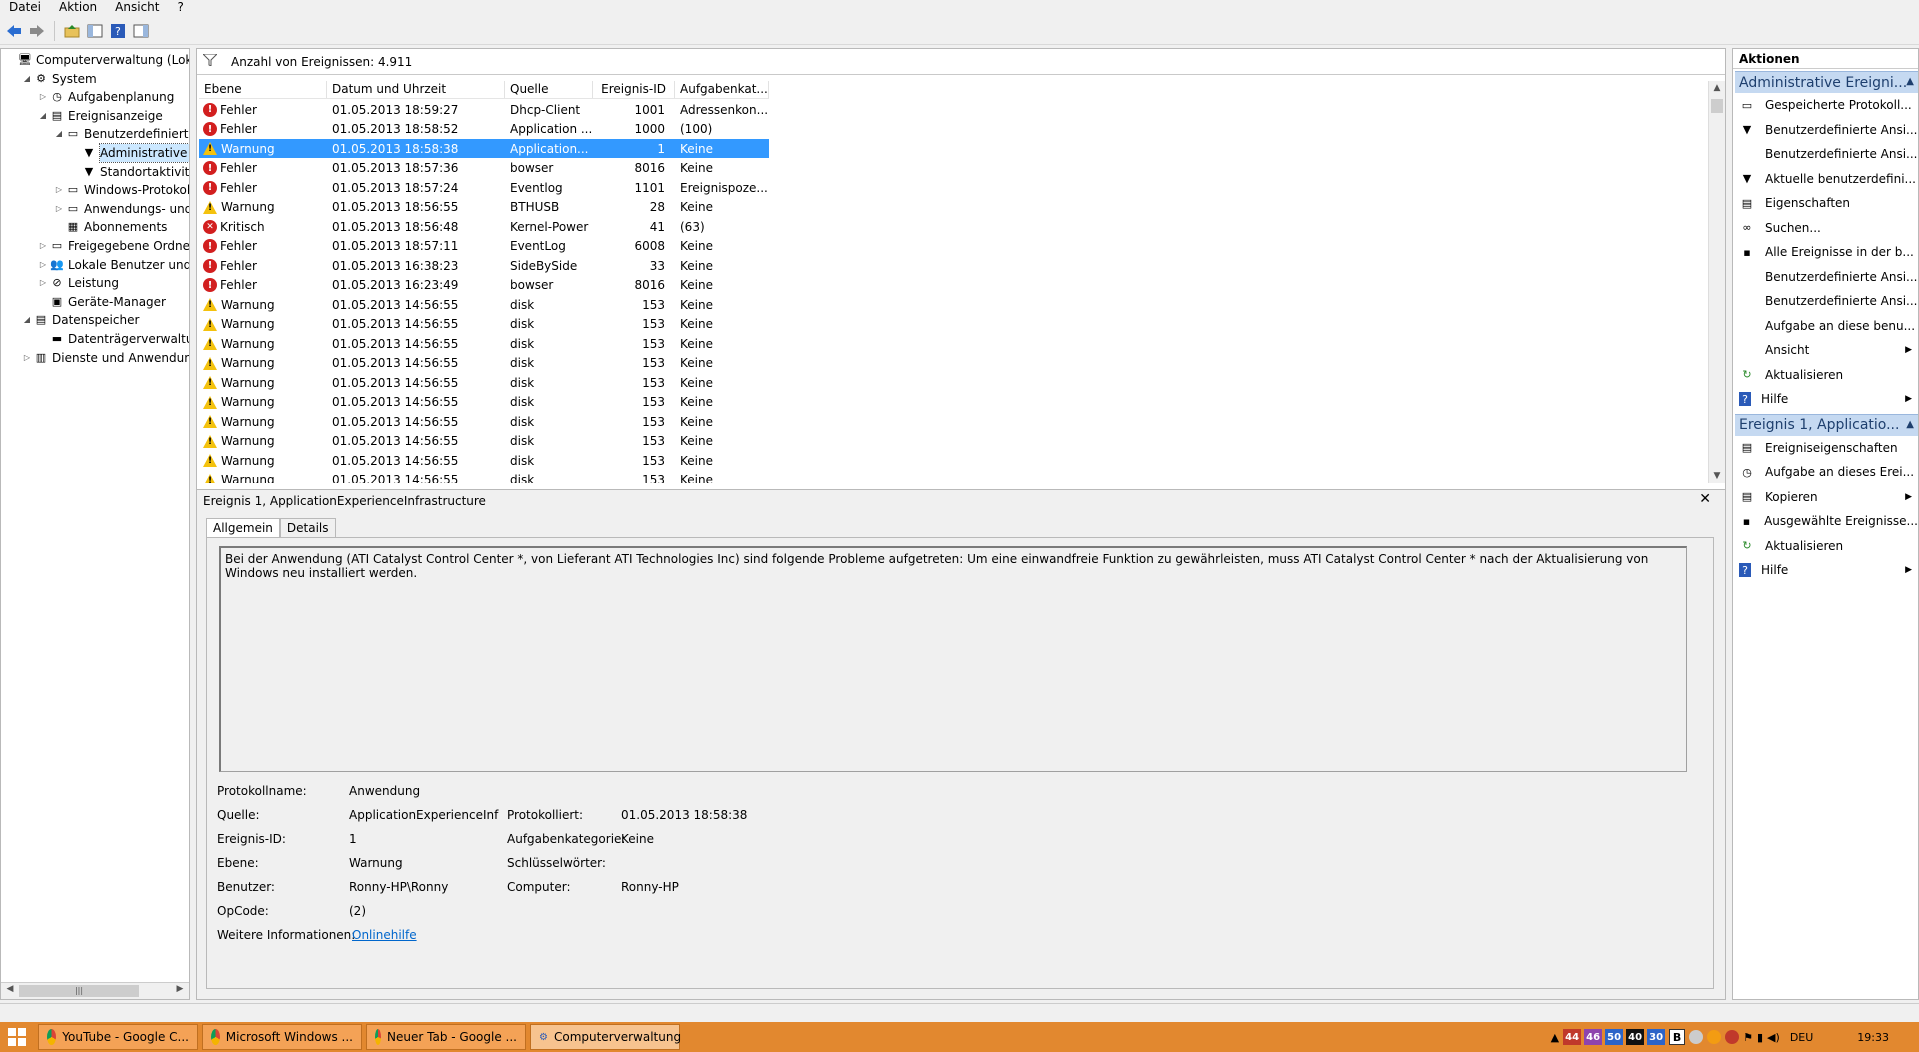  Describe the element at coordinates (78, 8) in the screenshot. I see `menu-aktion: Aktion` at that location.